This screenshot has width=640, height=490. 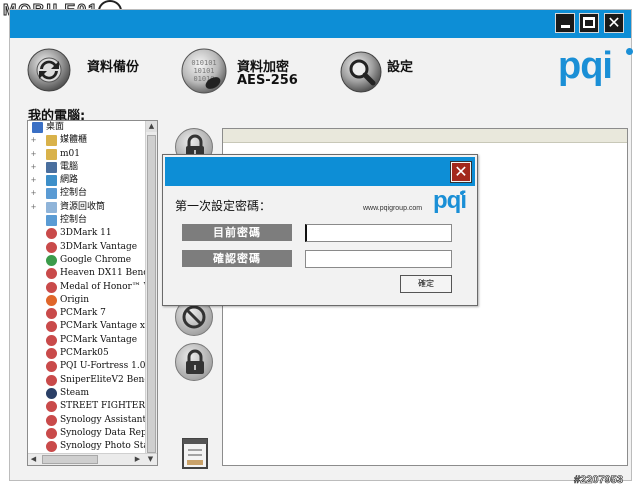 I want to click on tree-item: Synology Data Replica, so click(x=92, y=433).